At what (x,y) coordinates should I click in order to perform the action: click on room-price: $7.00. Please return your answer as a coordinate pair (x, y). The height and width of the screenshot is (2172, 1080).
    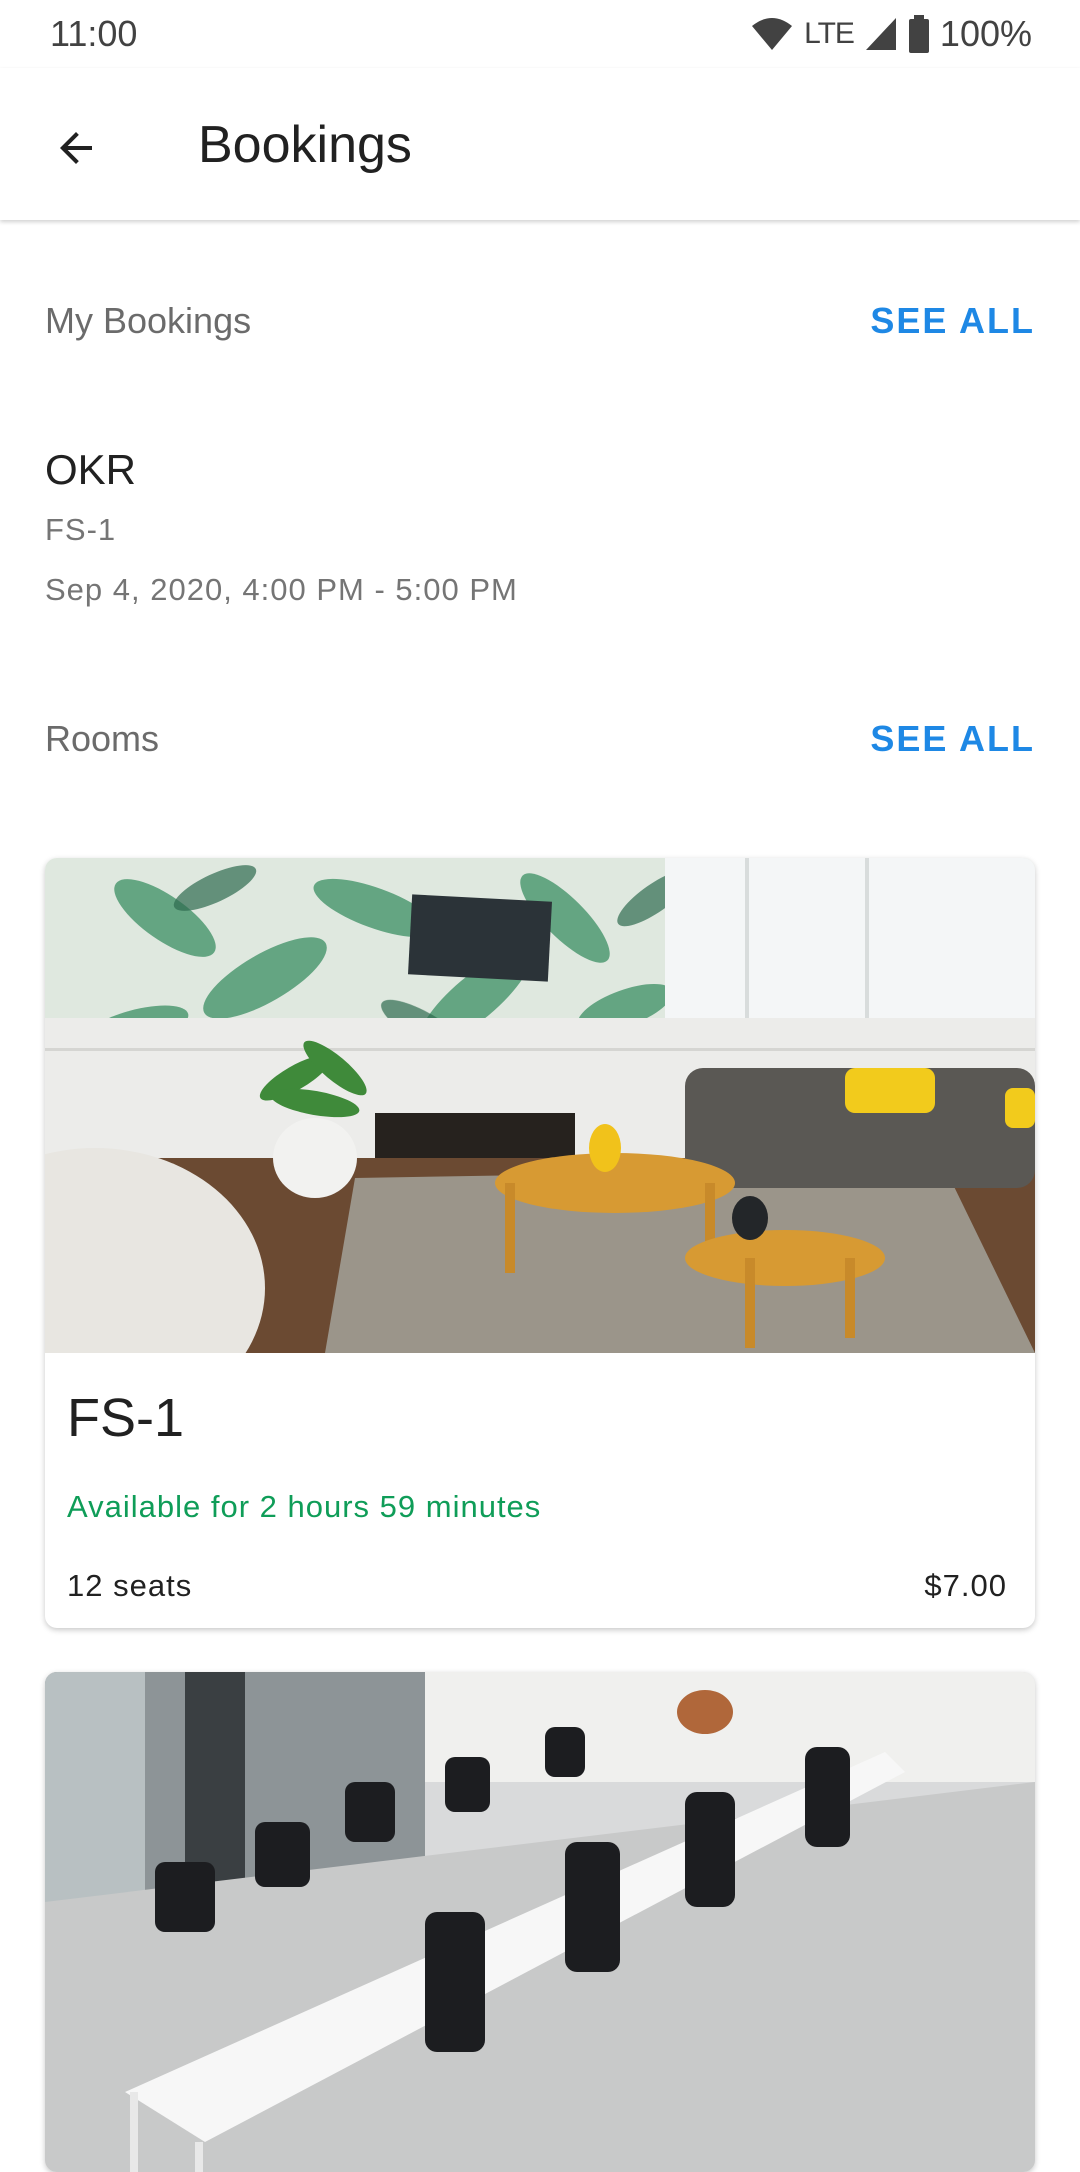
    Looking at the image, I should click on (965, 1585).